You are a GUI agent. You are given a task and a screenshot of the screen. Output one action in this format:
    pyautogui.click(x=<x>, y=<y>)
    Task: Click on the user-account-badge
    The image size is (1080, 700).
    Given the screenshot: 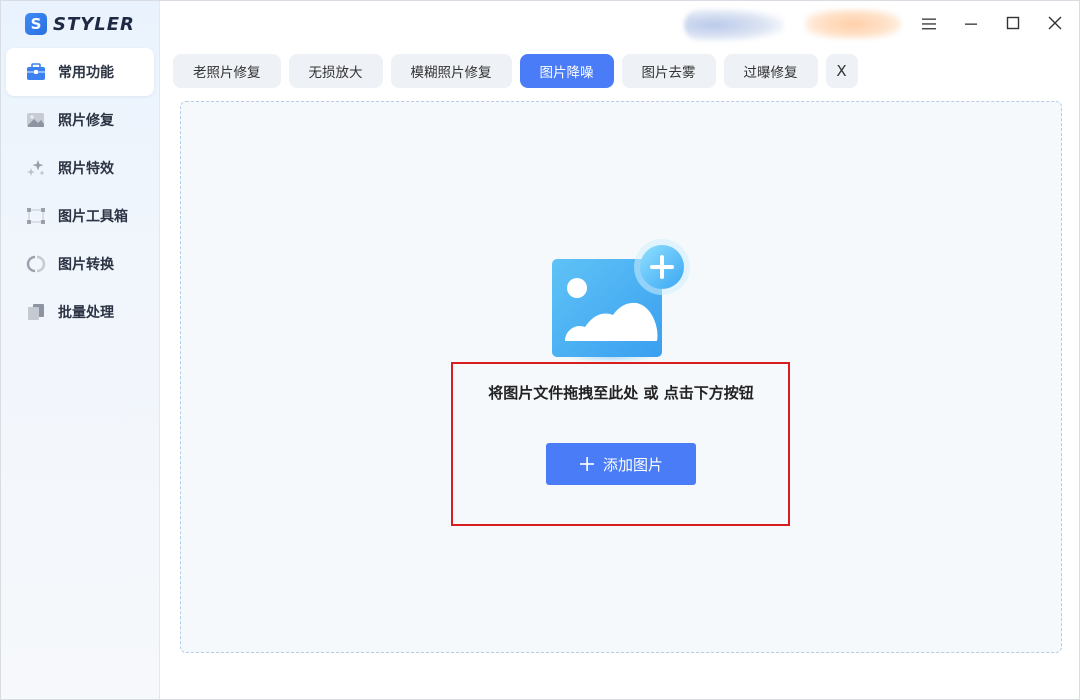 What is the action you would take?
    pyautogui.click(x=734, y=25)
    